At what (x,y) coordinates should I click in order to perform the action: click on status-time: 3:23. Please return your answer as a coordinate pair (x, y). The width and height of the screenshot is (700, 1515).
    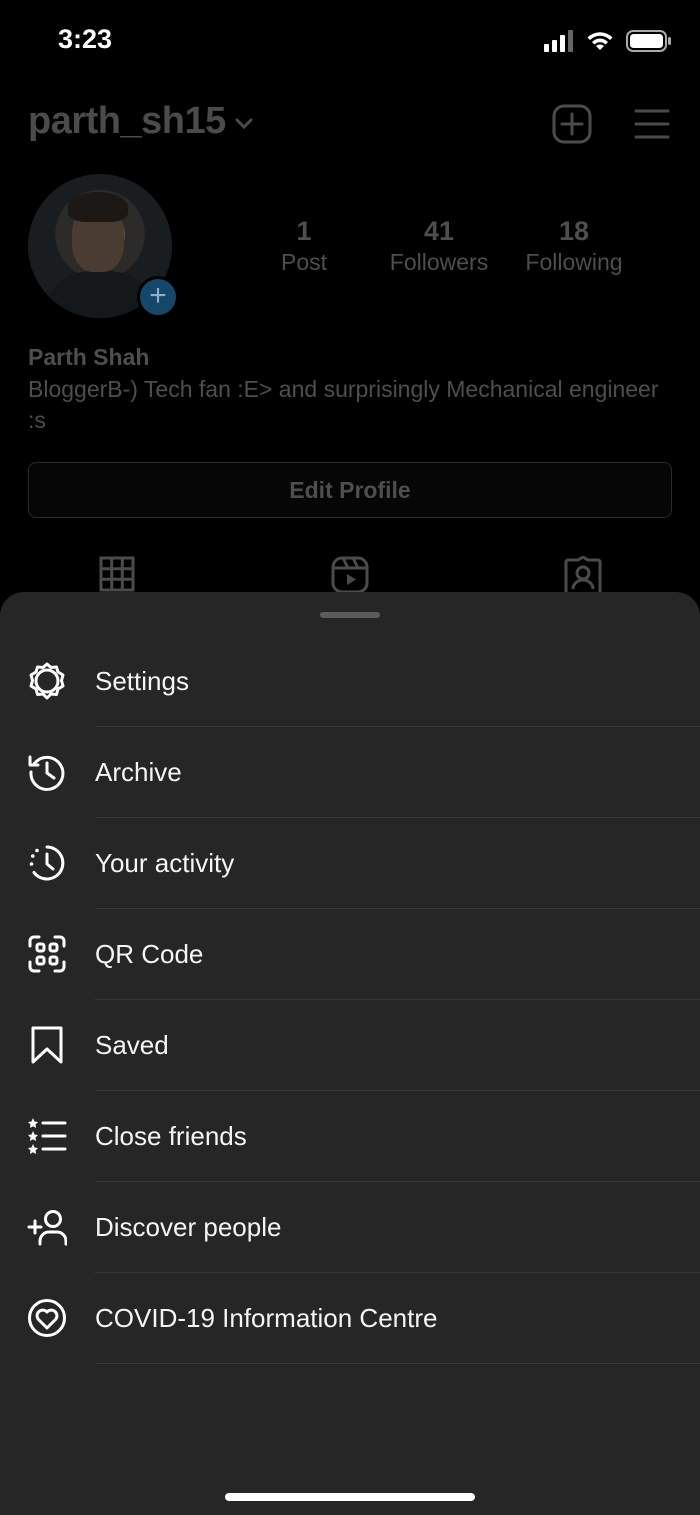
    Looking at the image, I should click on (85, 39).